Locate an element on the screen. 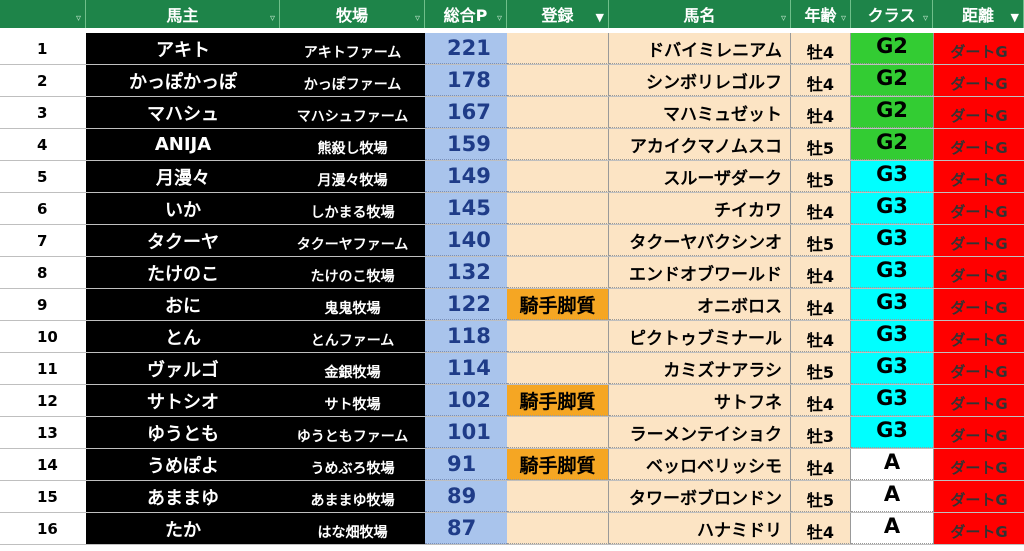 The image size is (1024, 551). points-cell: 89 is located at coordinates (466, 496).